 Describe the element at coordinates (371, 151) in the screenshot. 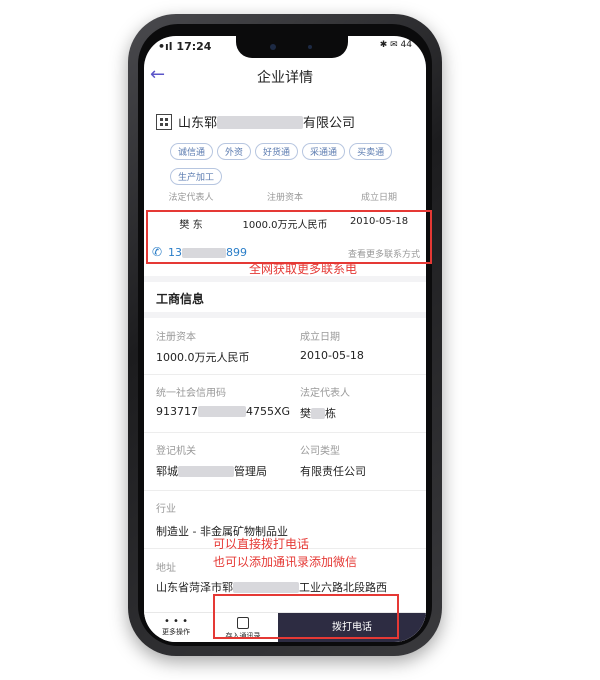

I see `tag-maimaitong: 买卖通` at that location.